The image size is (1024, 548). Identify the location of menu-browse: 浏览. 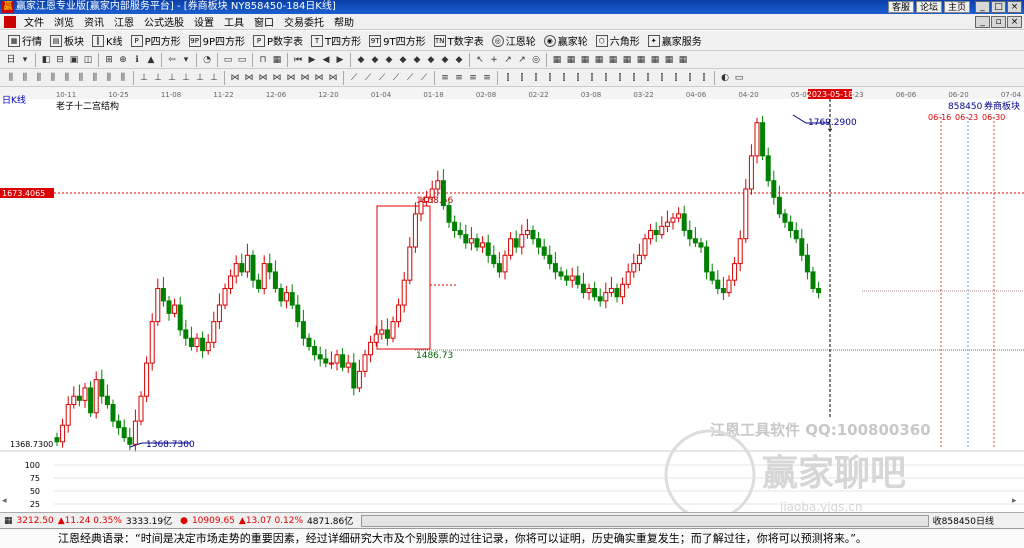
(64, 21).